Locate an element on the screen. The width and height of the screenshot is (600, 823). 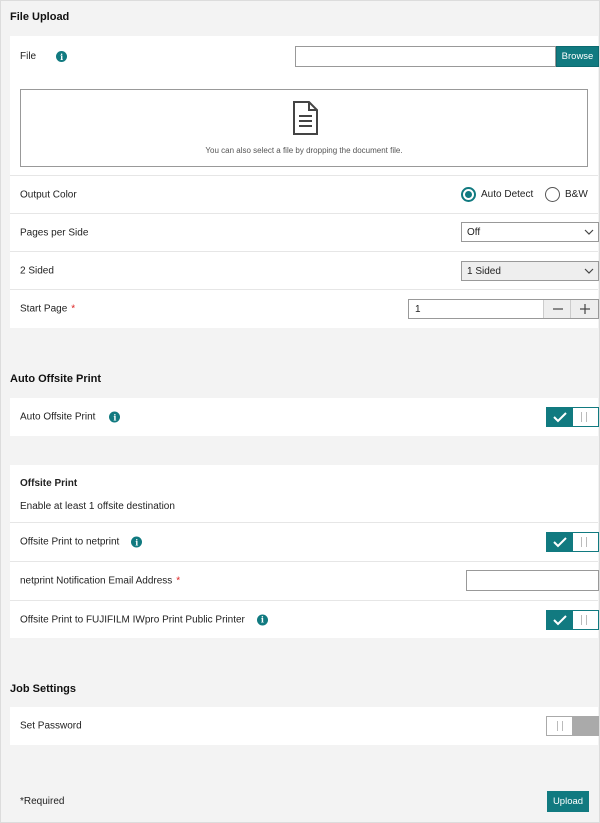
toggle-off-indicator is located at coordinates (585, 726).